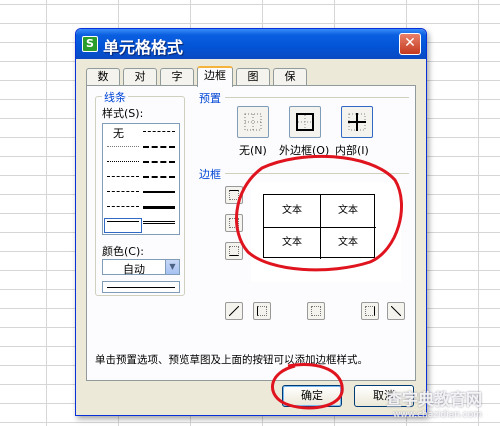 The image size is (500, 426). Describe the element at coordinates (90, 44) in the screenshot. I see `app-icon: S` at that location.